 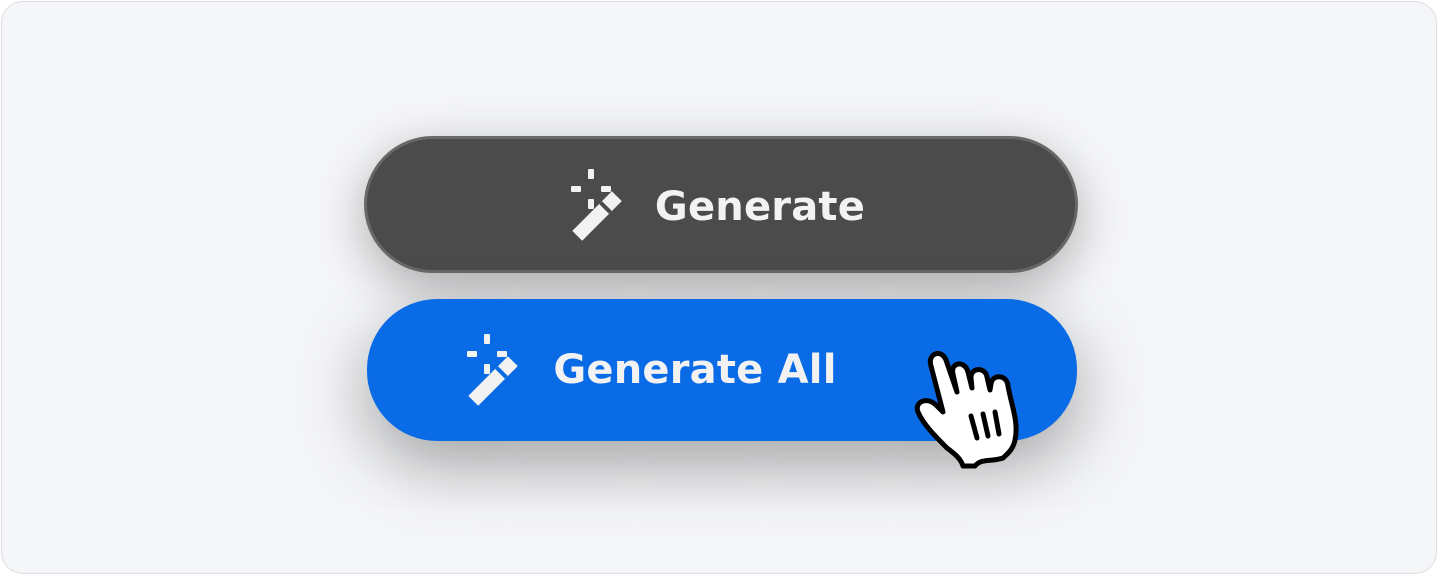 I want to click on pointer-hand-icon, so click(x=974, y=405).